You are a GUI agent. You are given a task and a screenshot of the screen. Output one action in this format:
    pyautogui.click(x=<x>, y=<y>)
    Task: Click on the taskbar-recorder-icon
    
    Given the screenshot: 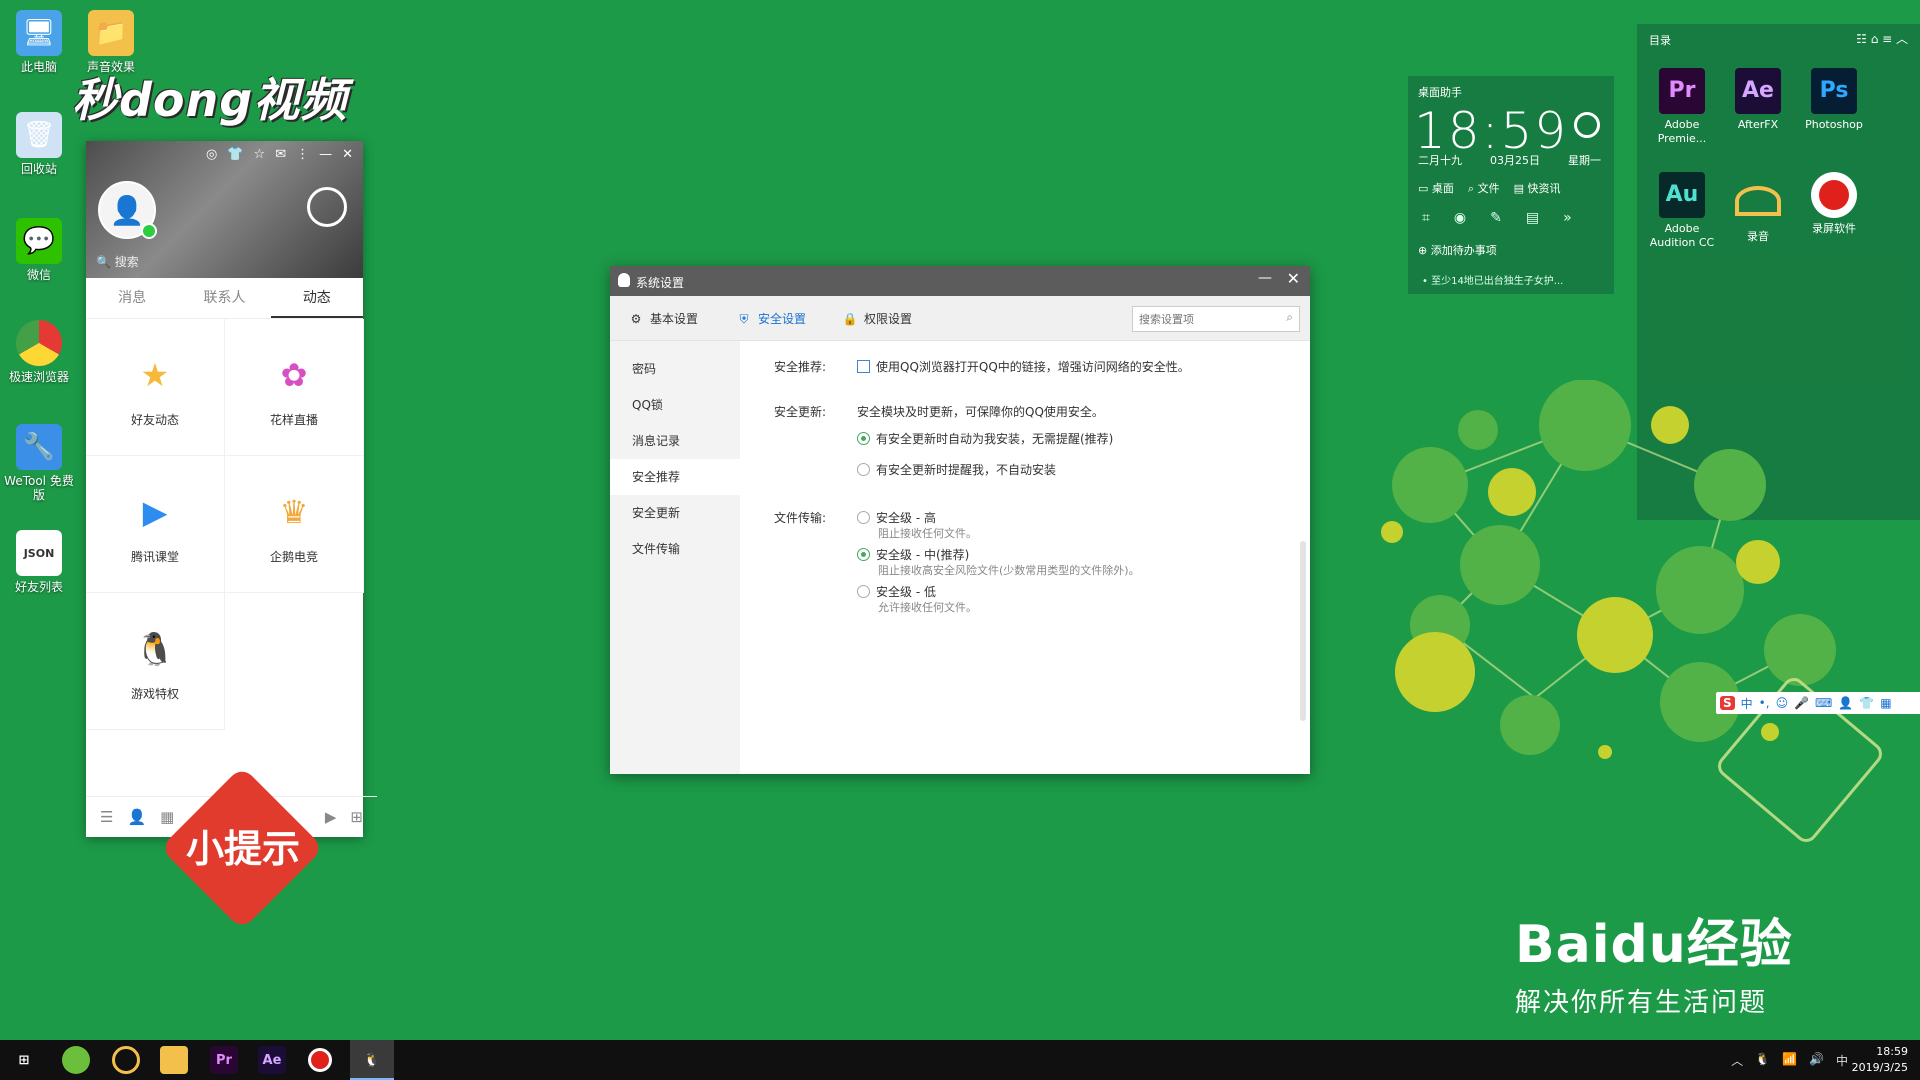 What is the action you would take?
    pyautogui.click(x=126, y=1060)
    